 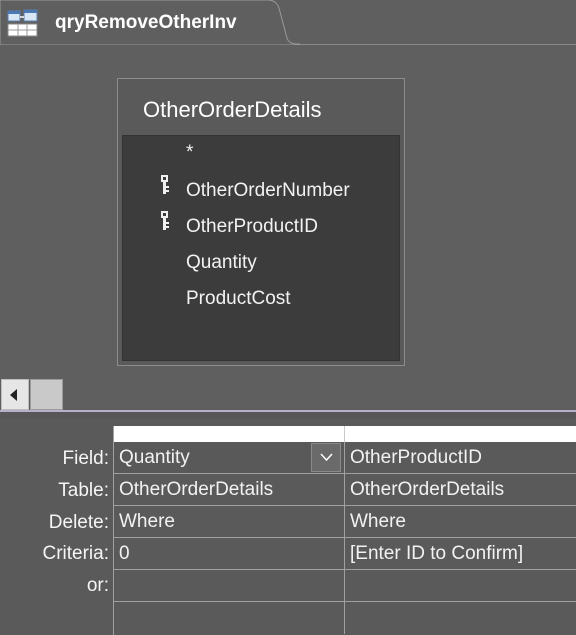 I want to click on field-product-cost: ProductCost, so click(x=238, y=299).